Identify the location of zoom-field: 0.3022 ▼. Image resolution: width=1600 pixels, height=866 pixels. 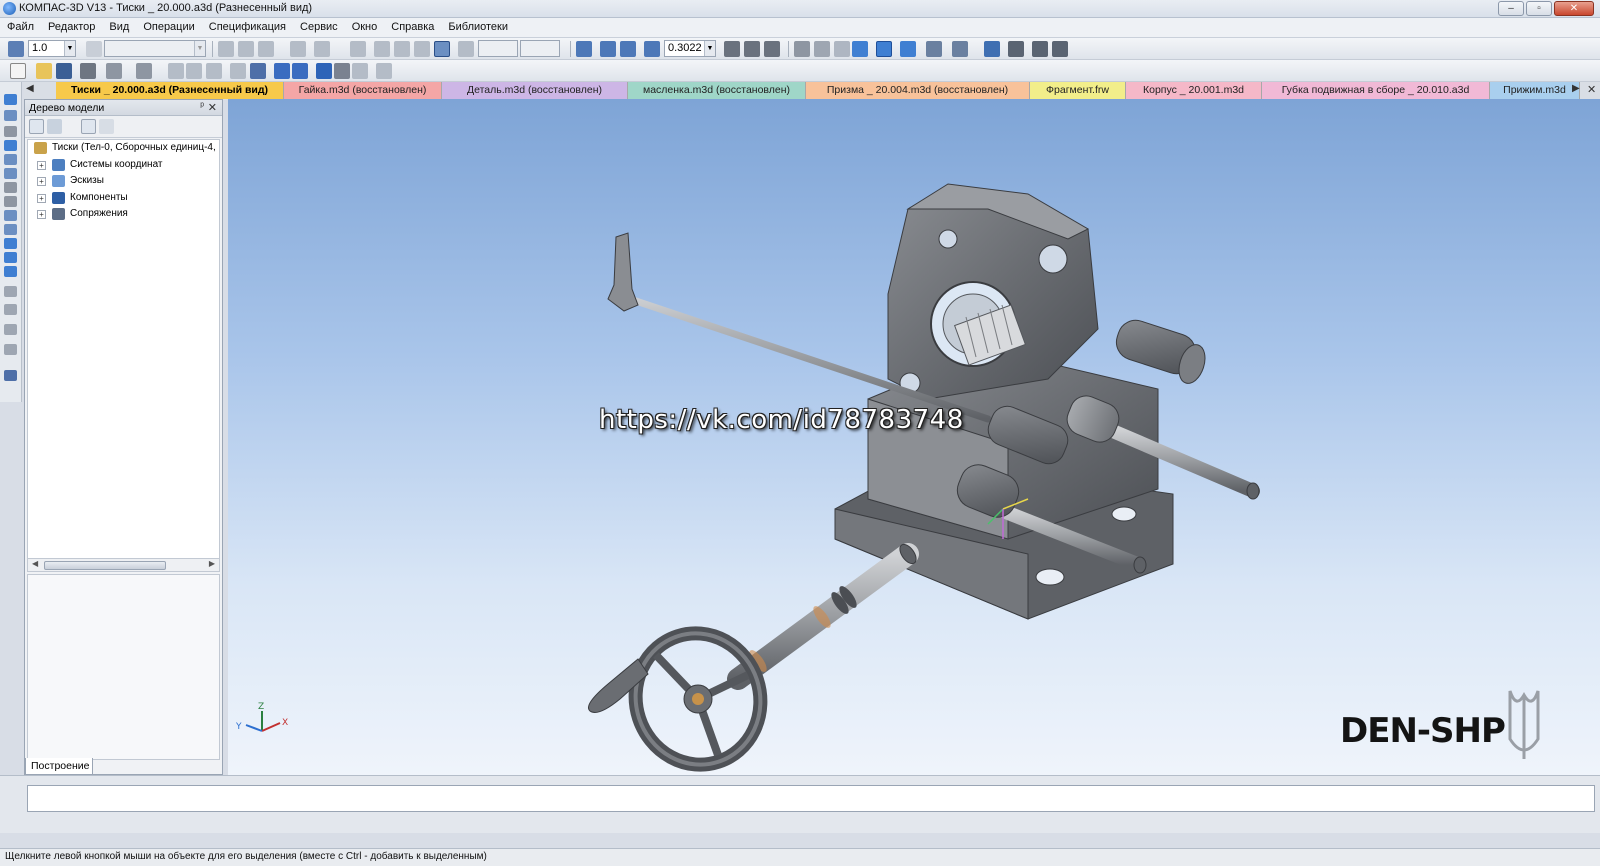
(690, 48).